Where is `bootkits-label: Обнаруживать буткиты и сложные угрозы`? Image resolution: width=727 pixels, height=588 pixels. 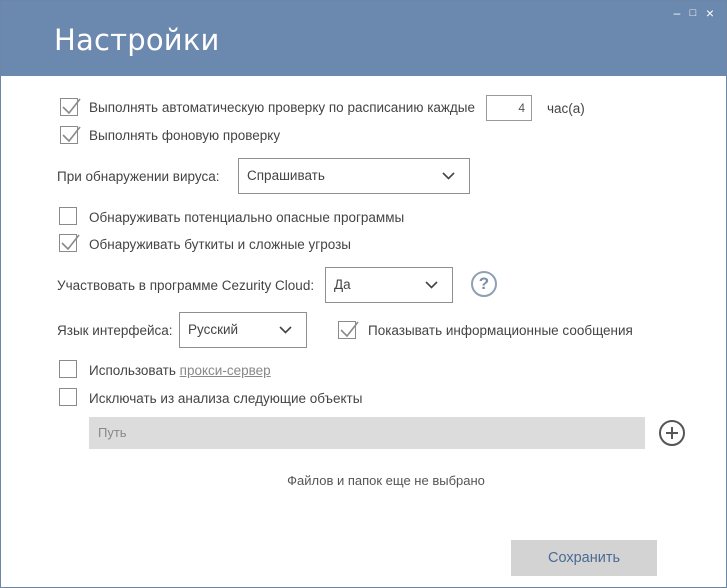
bootkits-label: Обнаруживать буткиты и сложные угрозы is located at coordinates (220, 244).